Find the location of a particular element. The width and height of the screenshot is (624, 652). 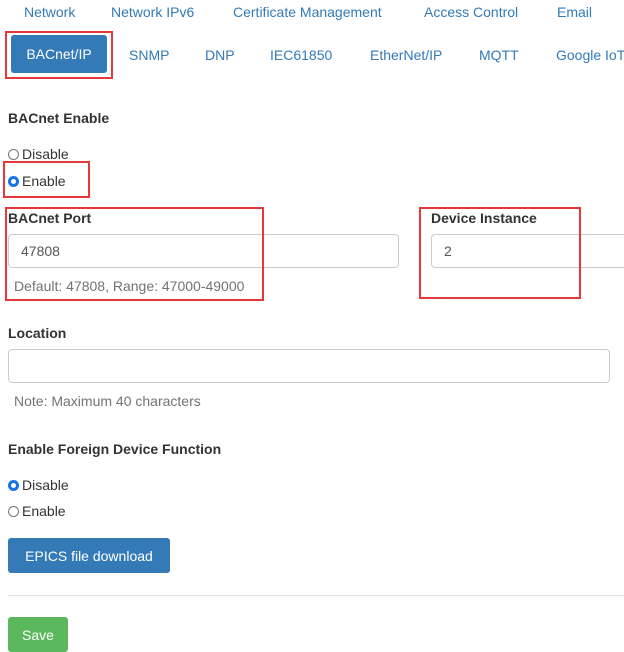

divider is located at coordinates (316, 595).